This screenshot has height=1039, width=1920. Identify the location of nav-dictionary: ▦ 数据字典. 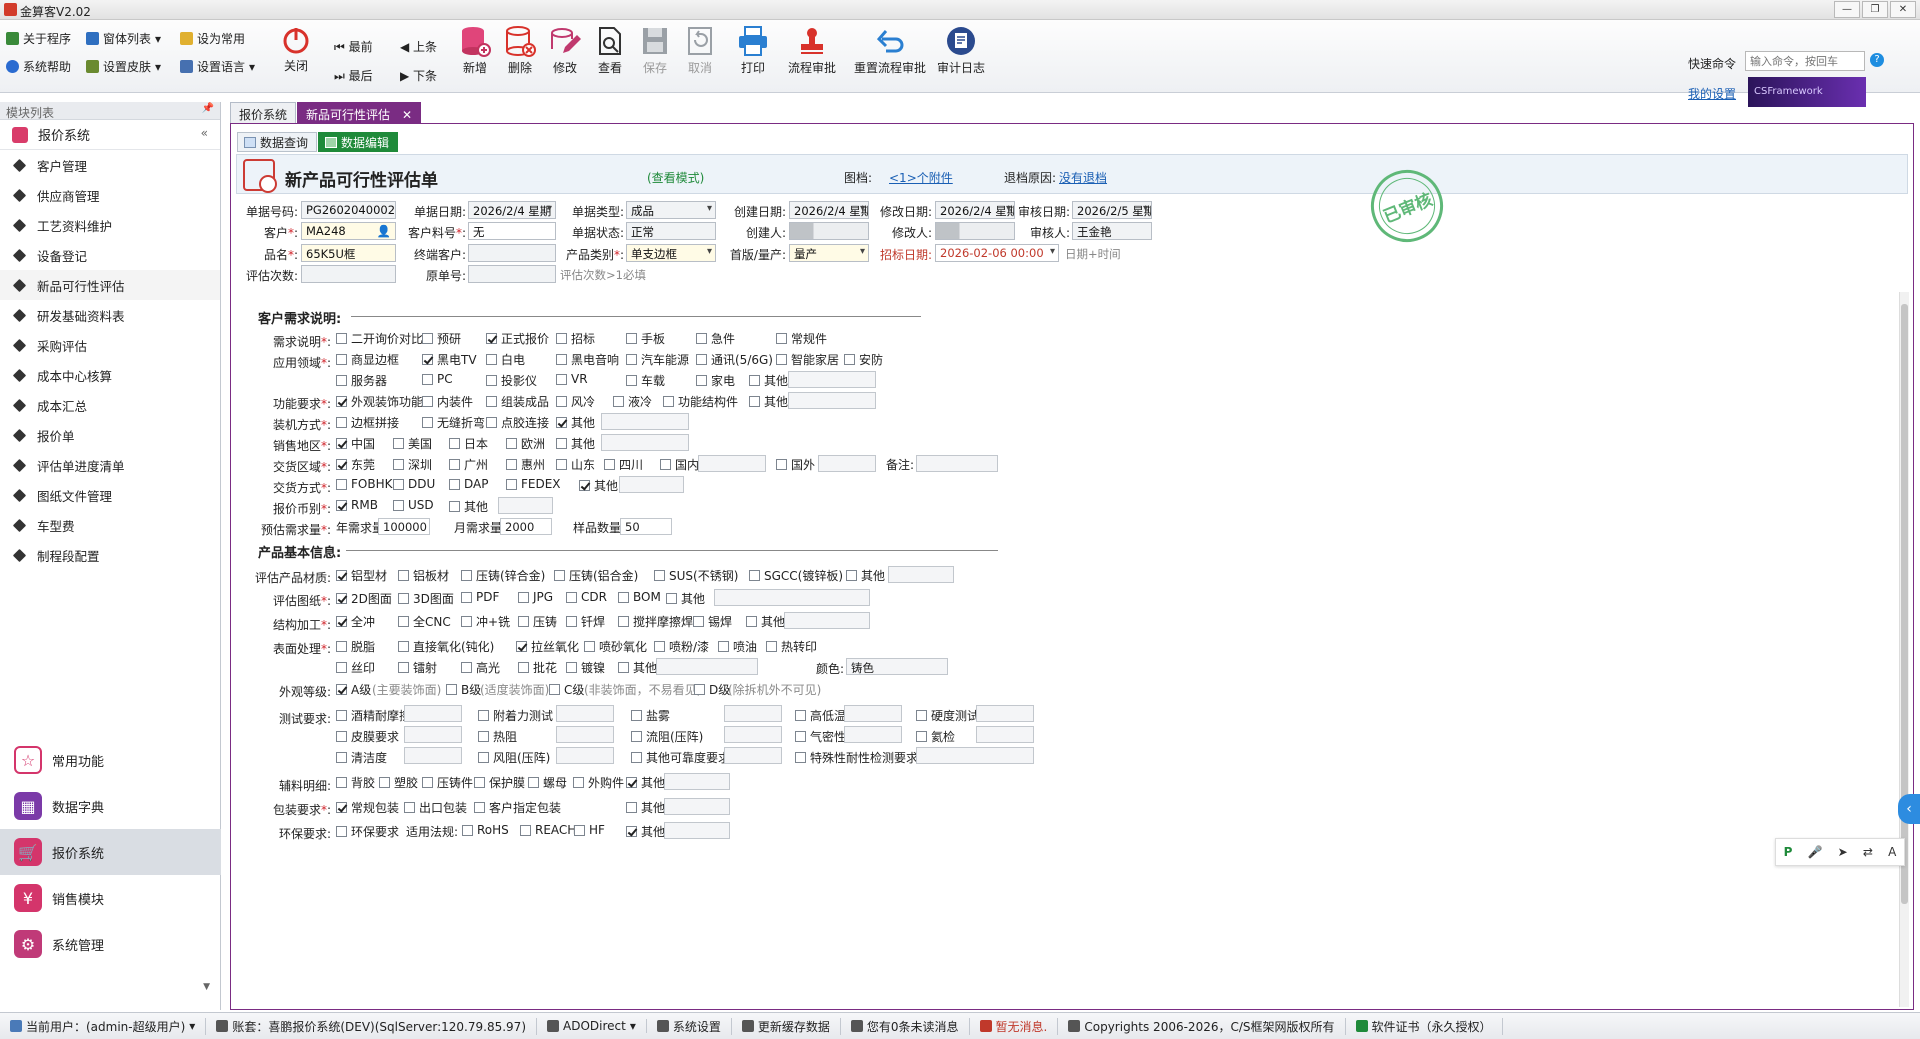
(110, 806).